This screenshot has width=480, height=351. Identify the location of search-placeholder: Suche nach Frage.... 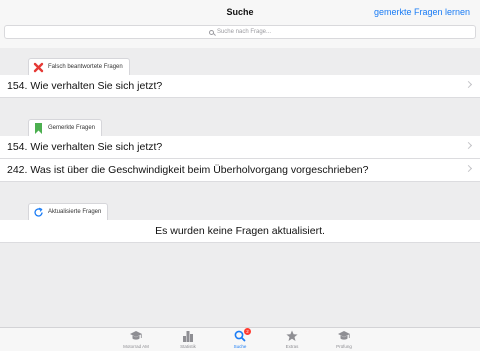
(244, 32).